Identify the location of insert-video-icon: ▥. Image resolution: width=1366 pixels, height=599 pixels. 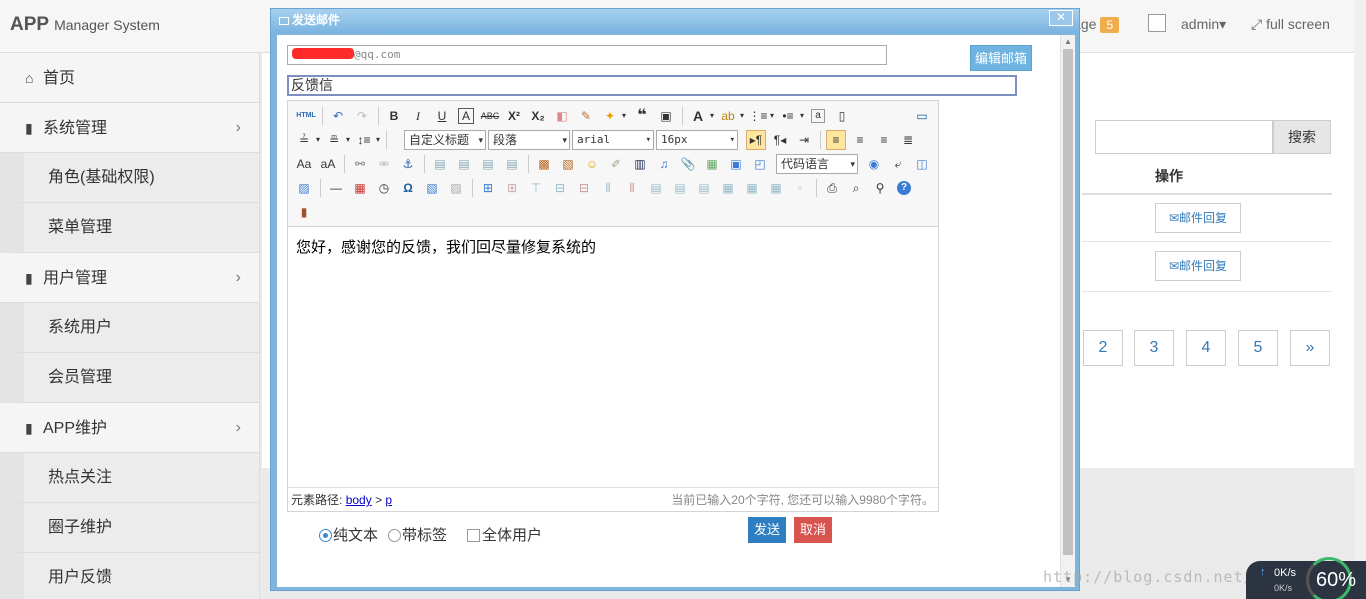
(640, 164).